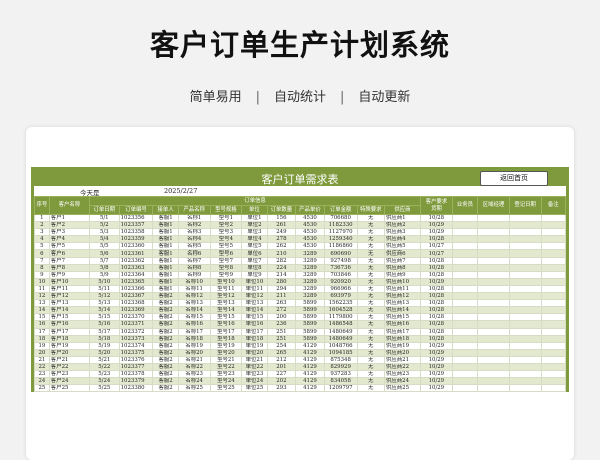  I want to click on table-cell: 1023380, so click(136, 388).